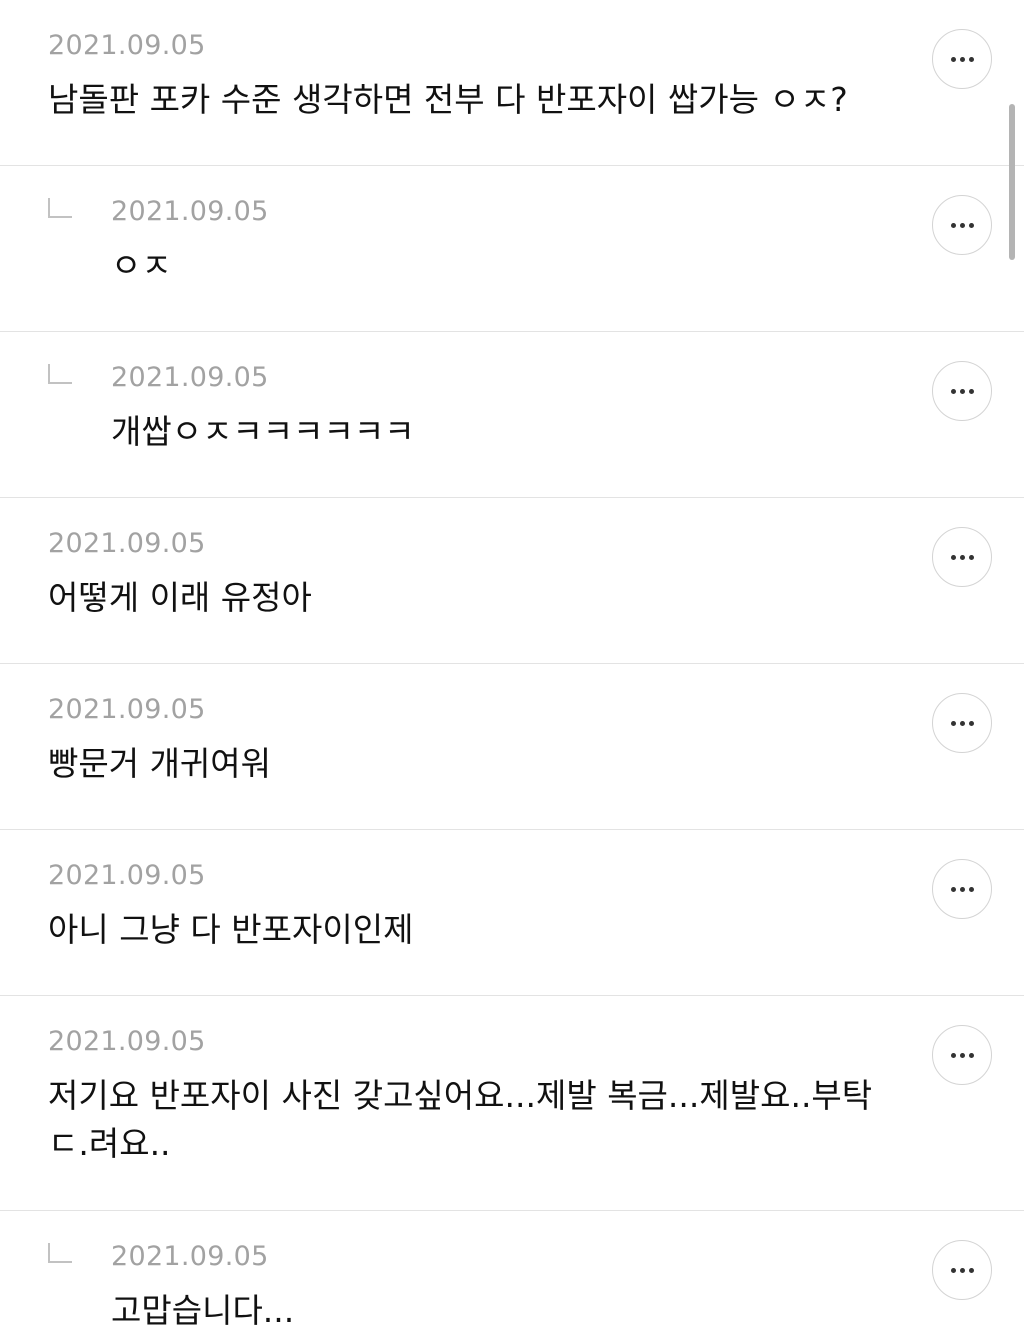  I want to click on comment-text: 아니 그냥 다 반포자이인제, so click(231, 929).